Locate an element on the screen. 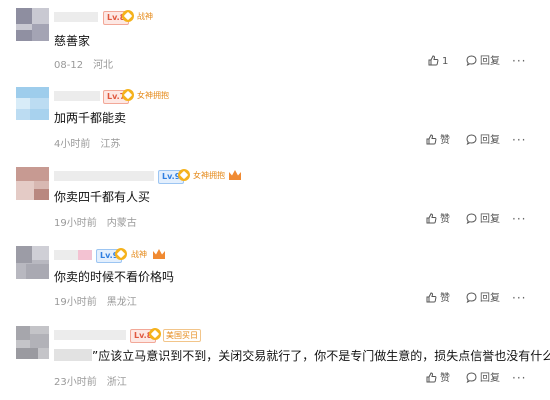 The height and width of the screenshot is (400, 550). like-count: 1 is located at coordinates (445, 61).